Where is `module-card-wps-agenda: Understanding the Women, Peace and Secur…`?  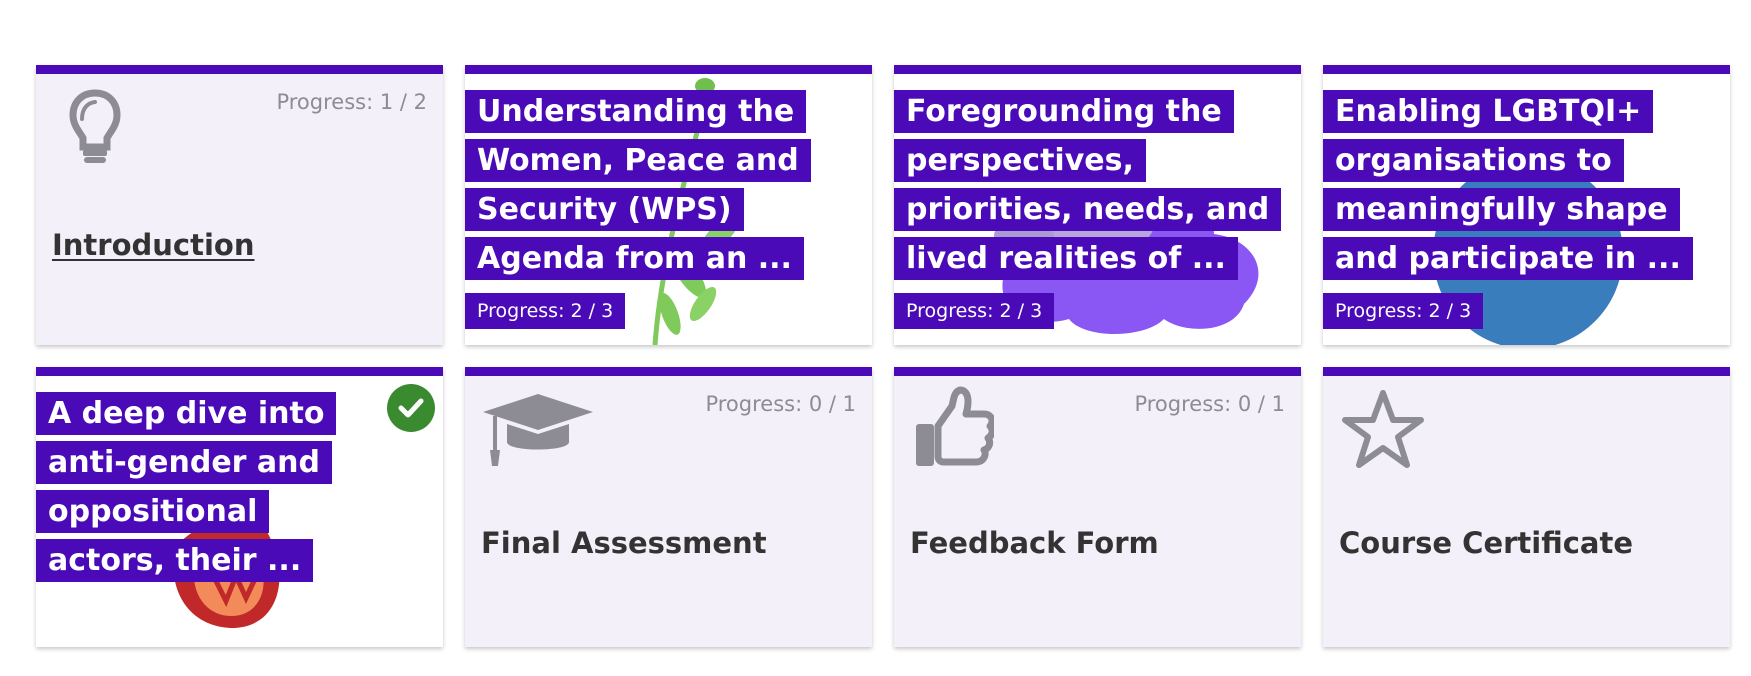 module-card-wps-agenda: Understanding the Women, Peace and Secur… is located at coordinates (668, 205).